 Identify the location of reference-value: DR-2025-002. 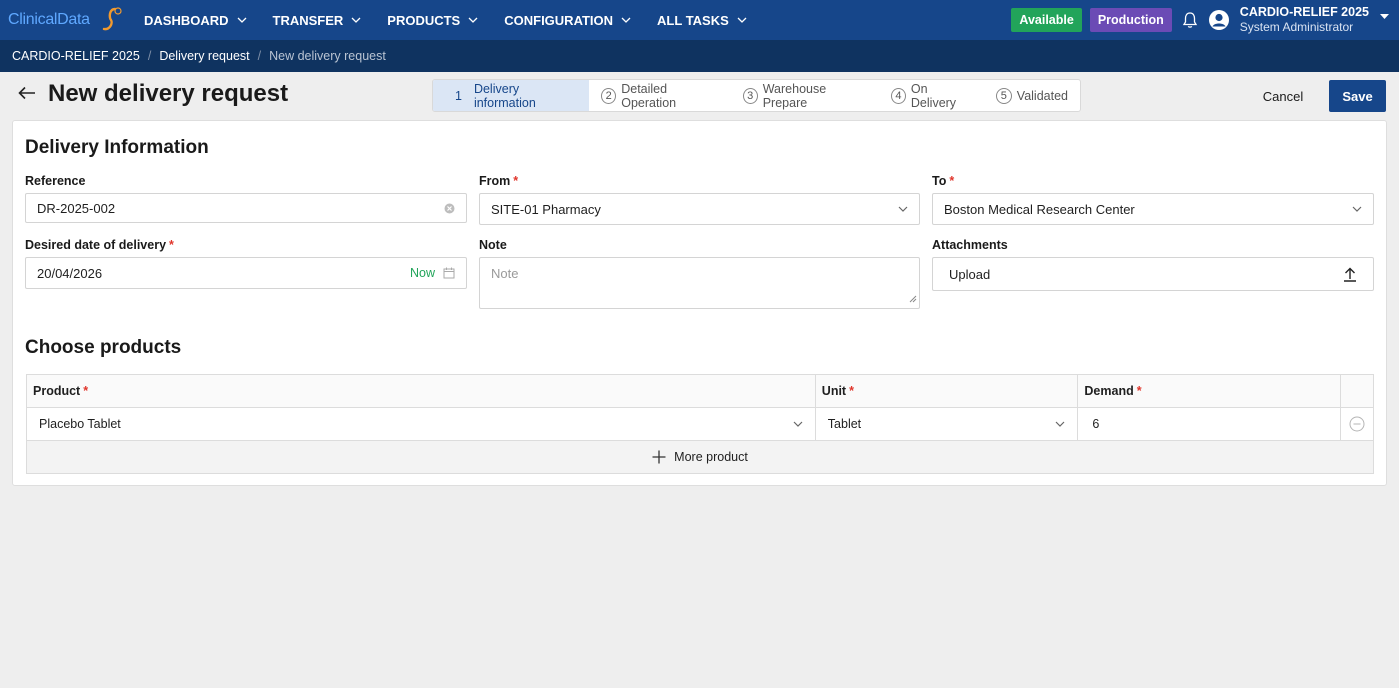
(76, 208).